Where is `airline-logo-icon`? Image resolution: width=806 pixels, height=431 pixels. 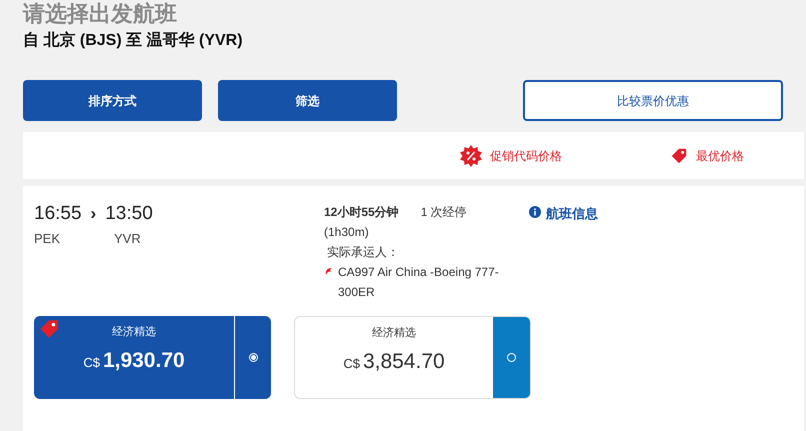
airline-logo-icon is located at coordinates (329, 272).